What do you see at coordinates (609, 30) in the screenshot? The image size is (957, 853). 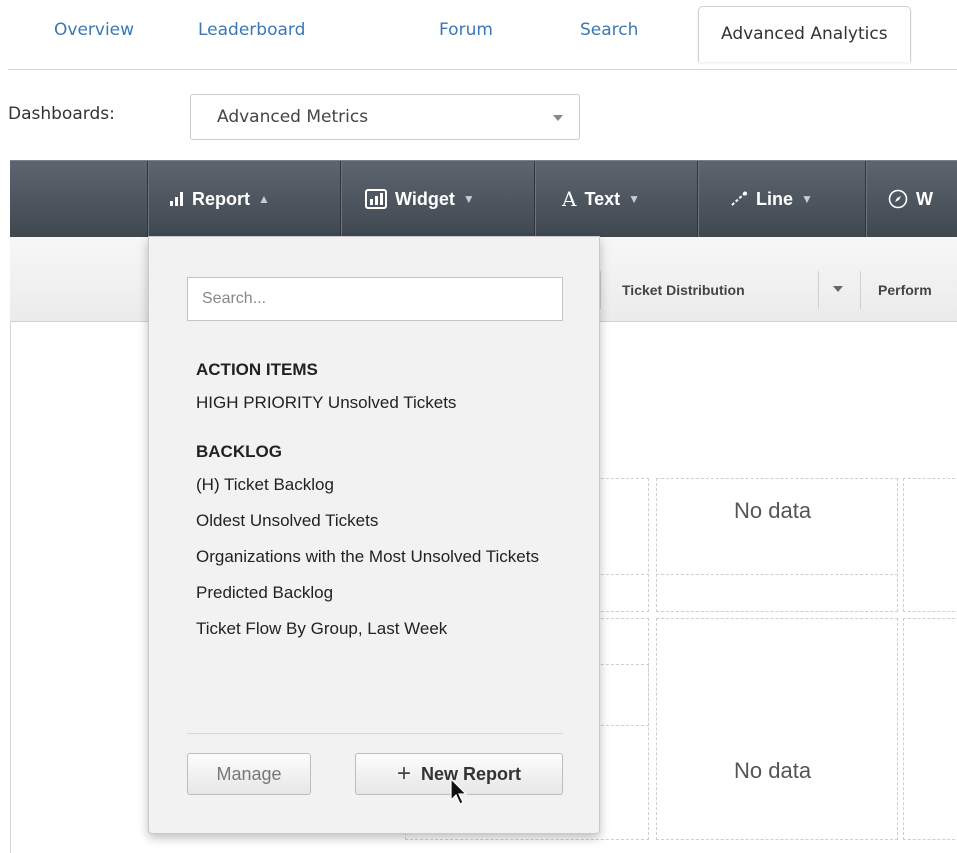 I see `tab-search: Search` at bounding box center [609, 30].